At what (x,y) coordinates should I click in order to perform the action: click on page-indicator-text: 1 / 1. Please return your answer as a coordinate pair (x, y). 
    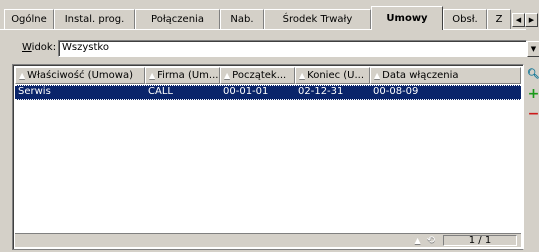
    Looking at the image, I should click on (480, 240).